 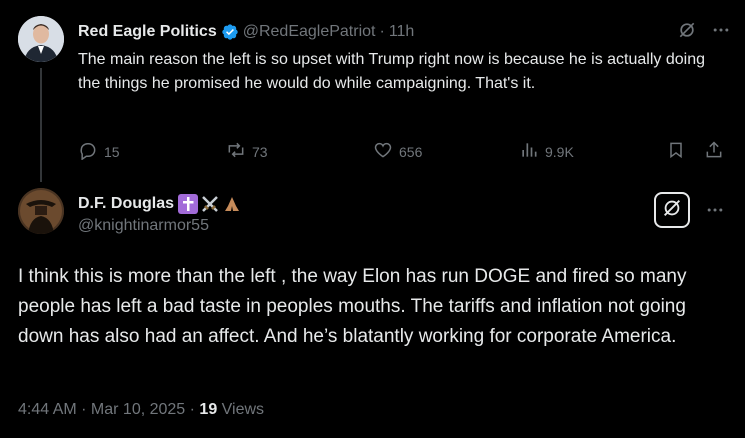 I want to click on bookmark-button, so click(x=676, y=151).